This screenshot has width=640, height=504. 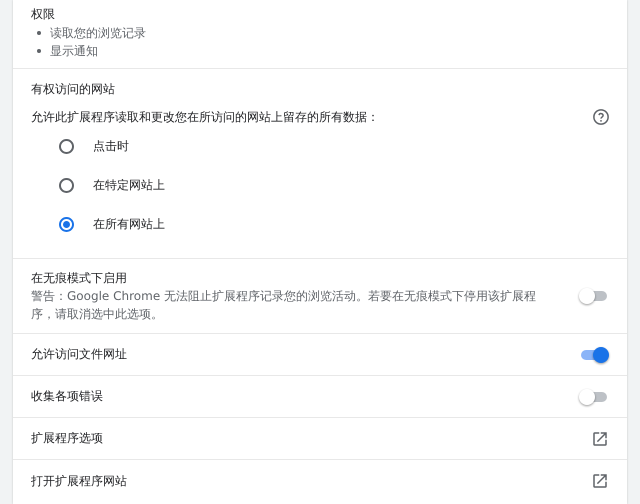 What do you see at coordinates (98, 33) in the screenshot?
I see `permission-item: 读取您的浏览记录` at bounding box center [98, 33].